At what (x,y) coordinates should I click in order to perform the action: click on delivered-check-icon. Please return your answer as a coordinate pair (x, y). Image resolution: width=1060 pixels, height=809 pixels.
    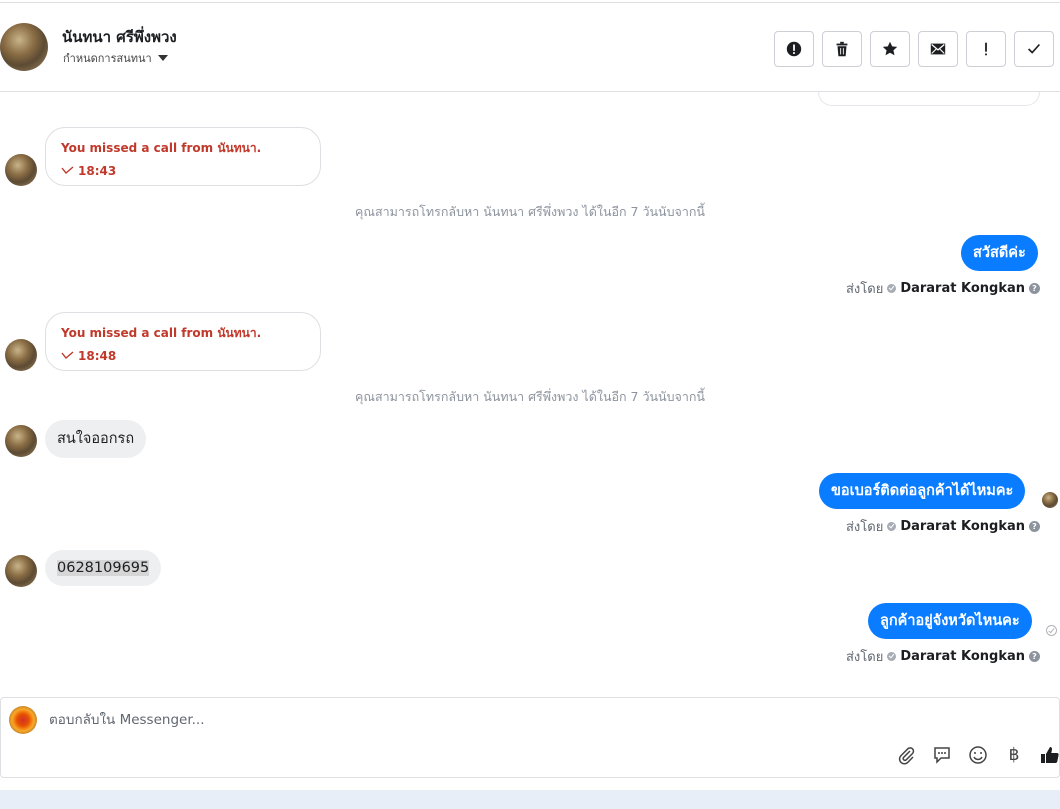
    Looking at the image, I should click on (1051, 630).